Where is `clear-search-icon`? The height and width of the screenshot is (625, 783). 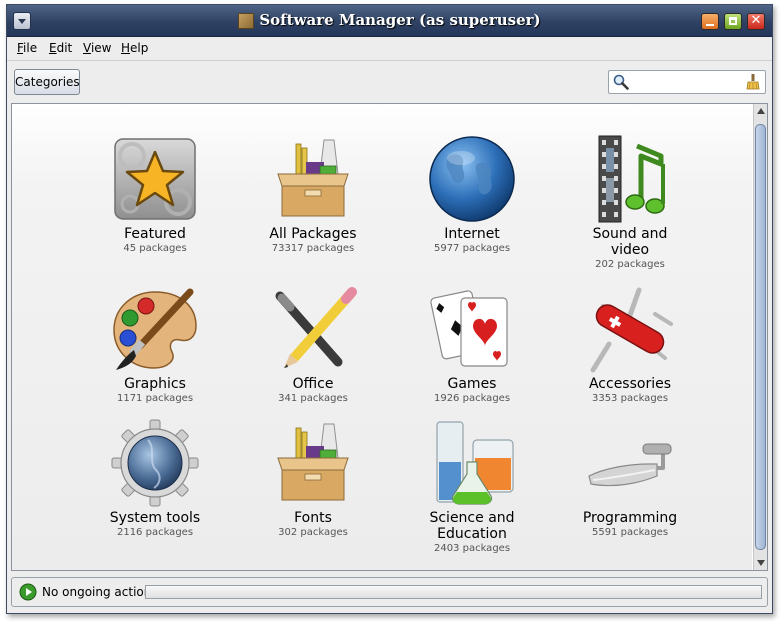
clear-search-icon is located at coordinates (753, 82).